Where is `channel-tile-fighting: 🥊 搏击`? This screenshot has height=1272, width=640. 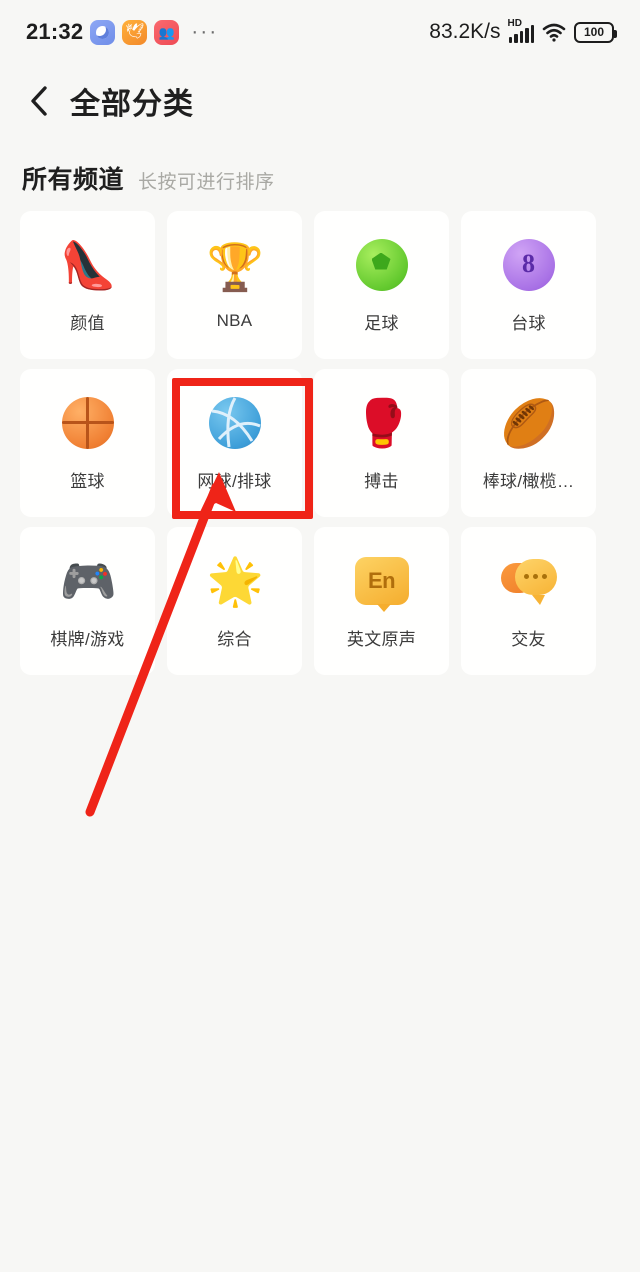
channel-tile-fighting: 🥊 搏击 is located at coordinates (381, 443).